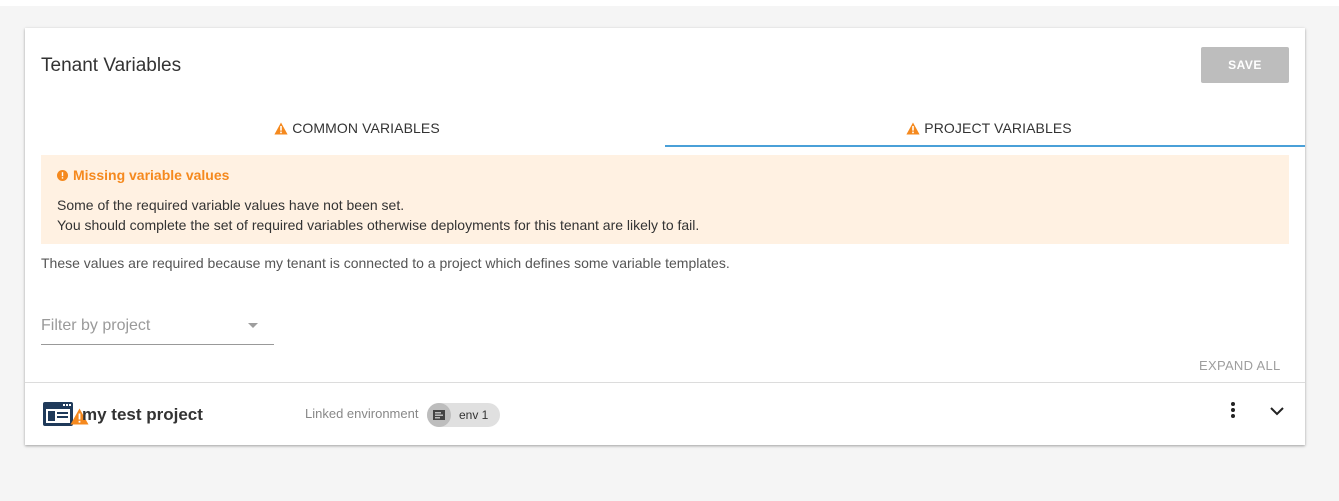 Image resolution: width=1339 pixels, height=501 pixels. Describe the element at coordinates (665, 175) in the screenshot. I see `alert-title: Missing variable values` at that location.